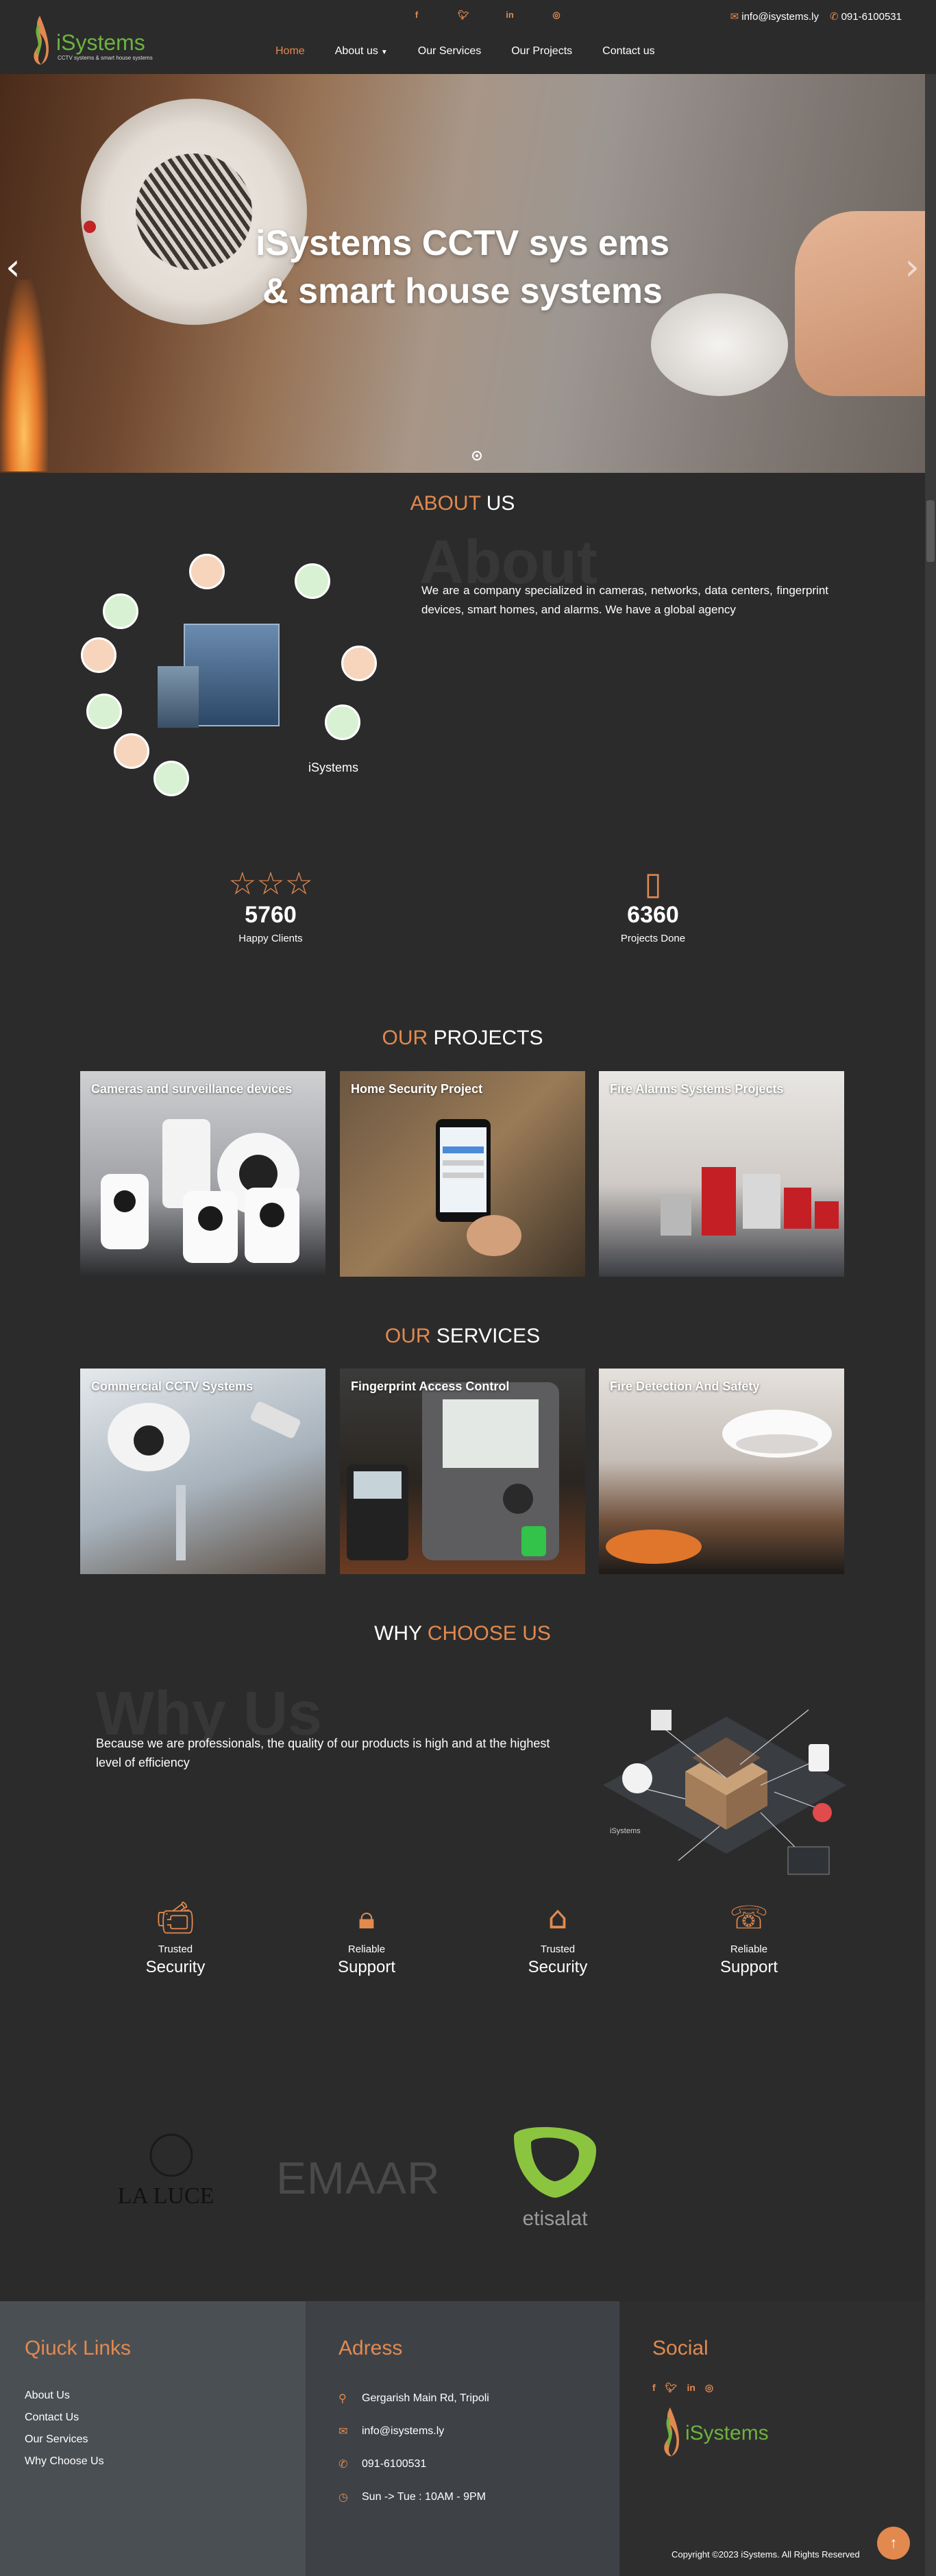 The height and width of the screenshot is (2576, 936). I want to click on top-contact: ✉ info@isystems.ly ✆ 091-6100531, so click(816, 17).